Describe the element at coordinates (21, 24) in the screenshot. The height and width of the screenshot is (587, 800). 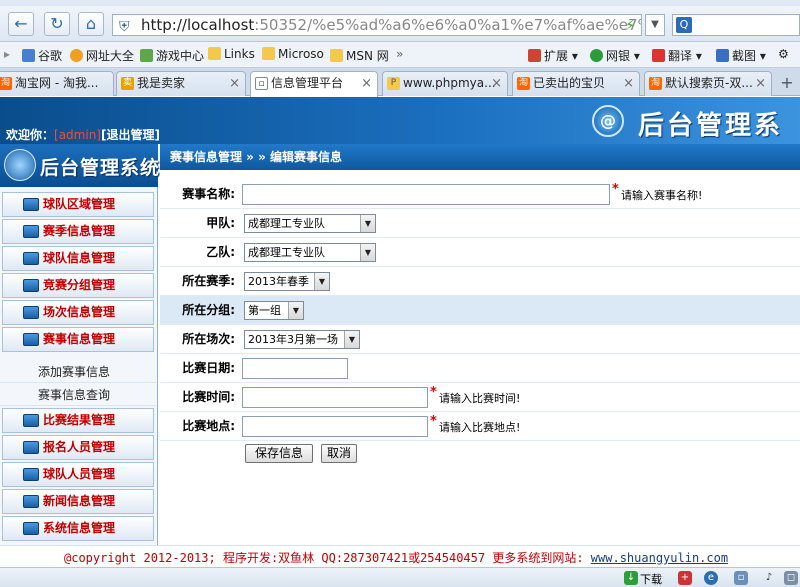
I see `back-arrow-icon: ←` at that location.